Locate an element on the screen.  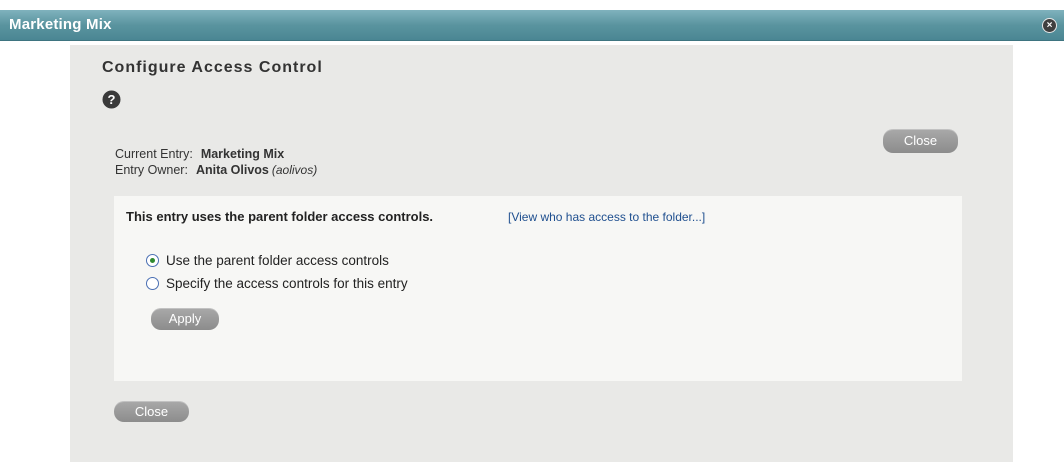
apply-button: Apply is located at coordinates (185, 319).